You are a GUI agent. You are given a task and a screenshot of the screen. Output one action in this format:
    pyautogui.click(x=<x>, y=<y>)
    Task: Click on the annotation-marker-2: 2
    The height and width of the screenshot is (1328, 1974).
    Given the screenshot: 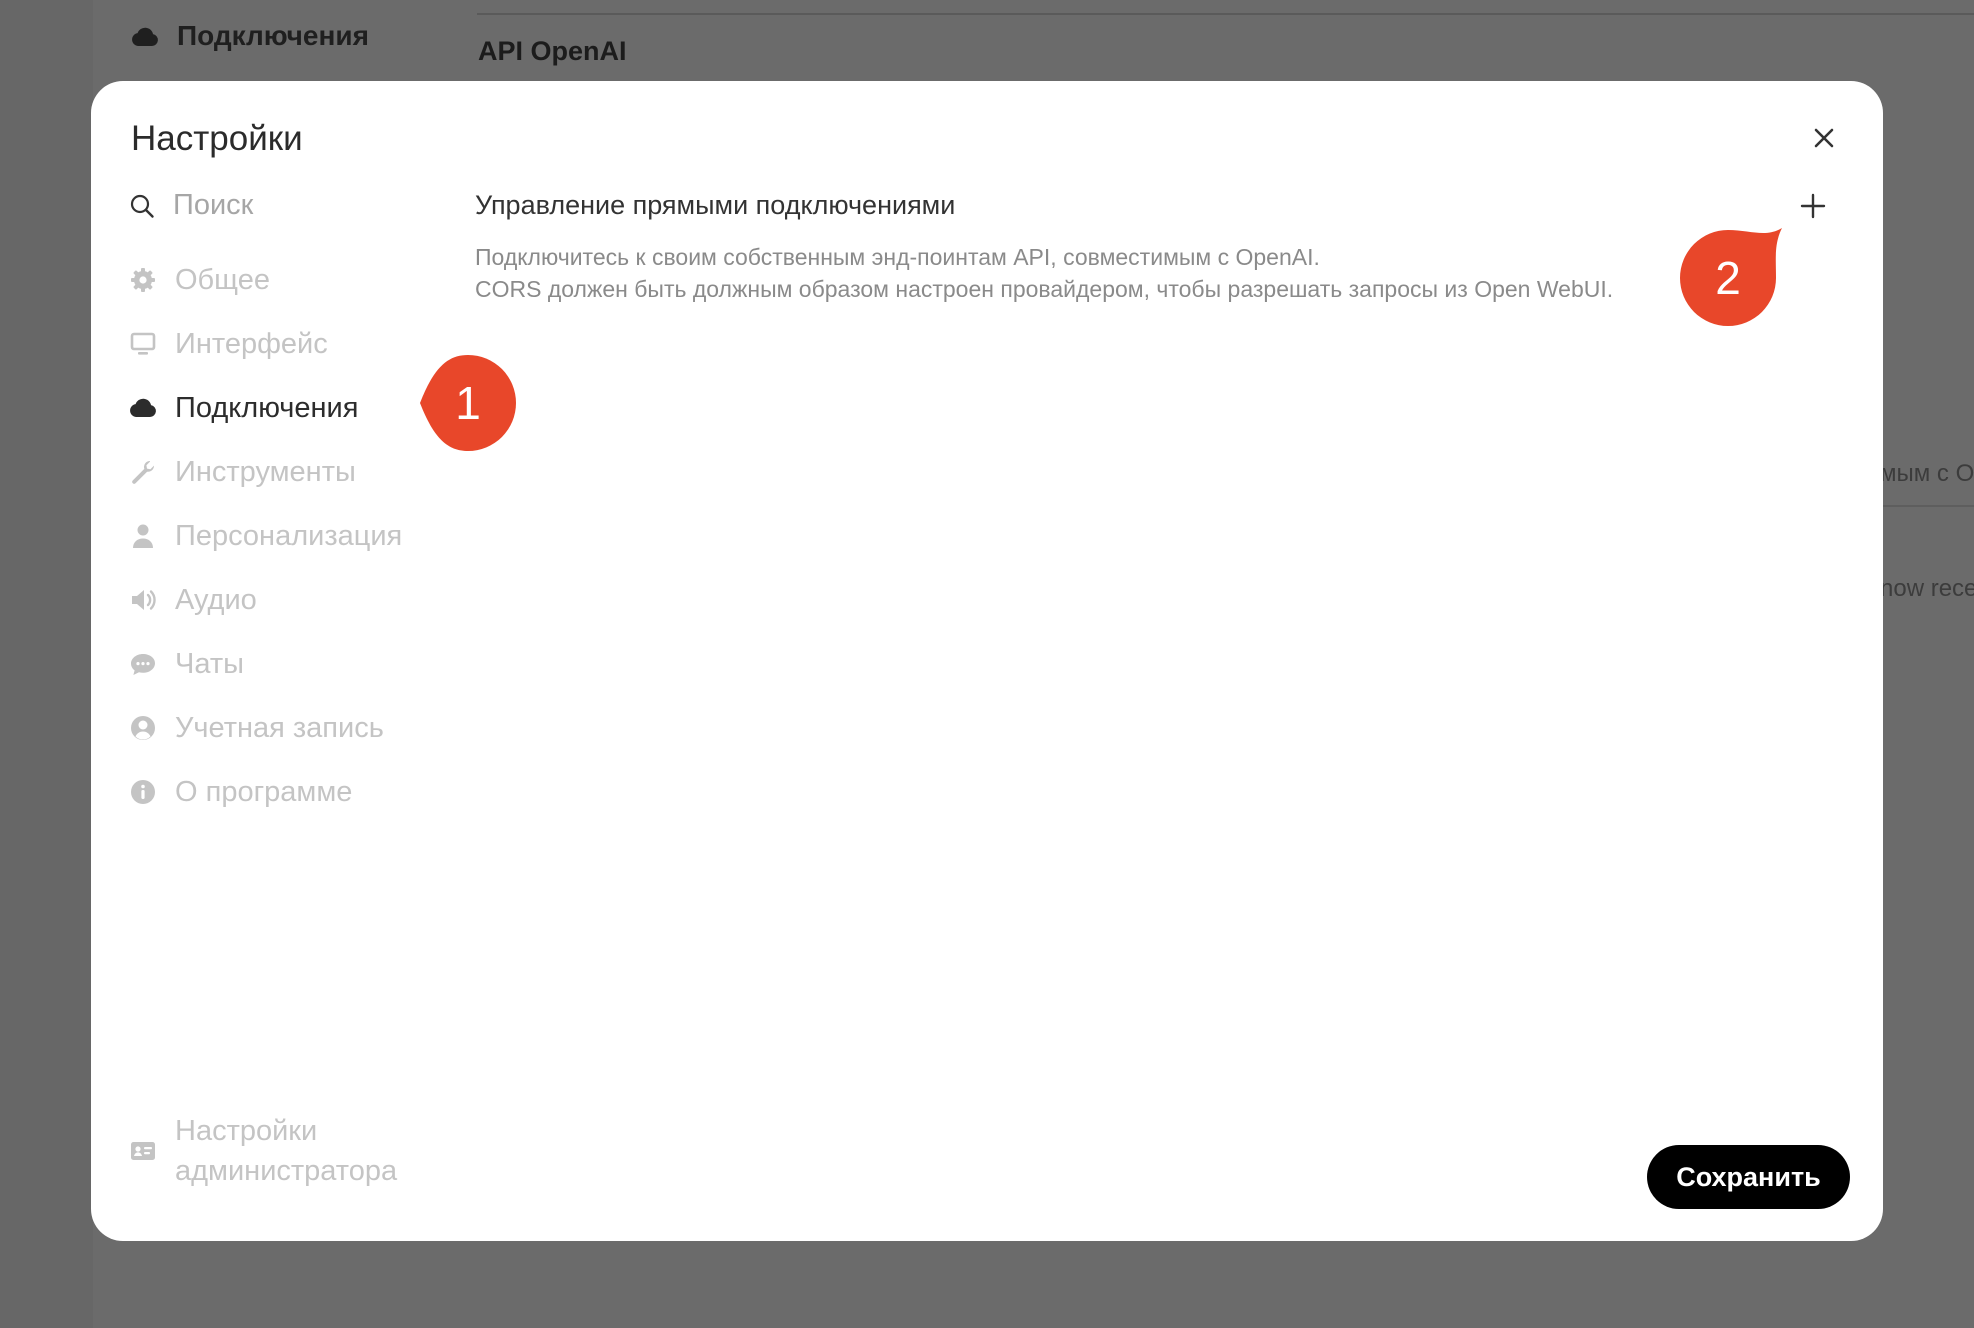 What is the action you would take?
    pyautogui.click(x=1731, y=277)
    